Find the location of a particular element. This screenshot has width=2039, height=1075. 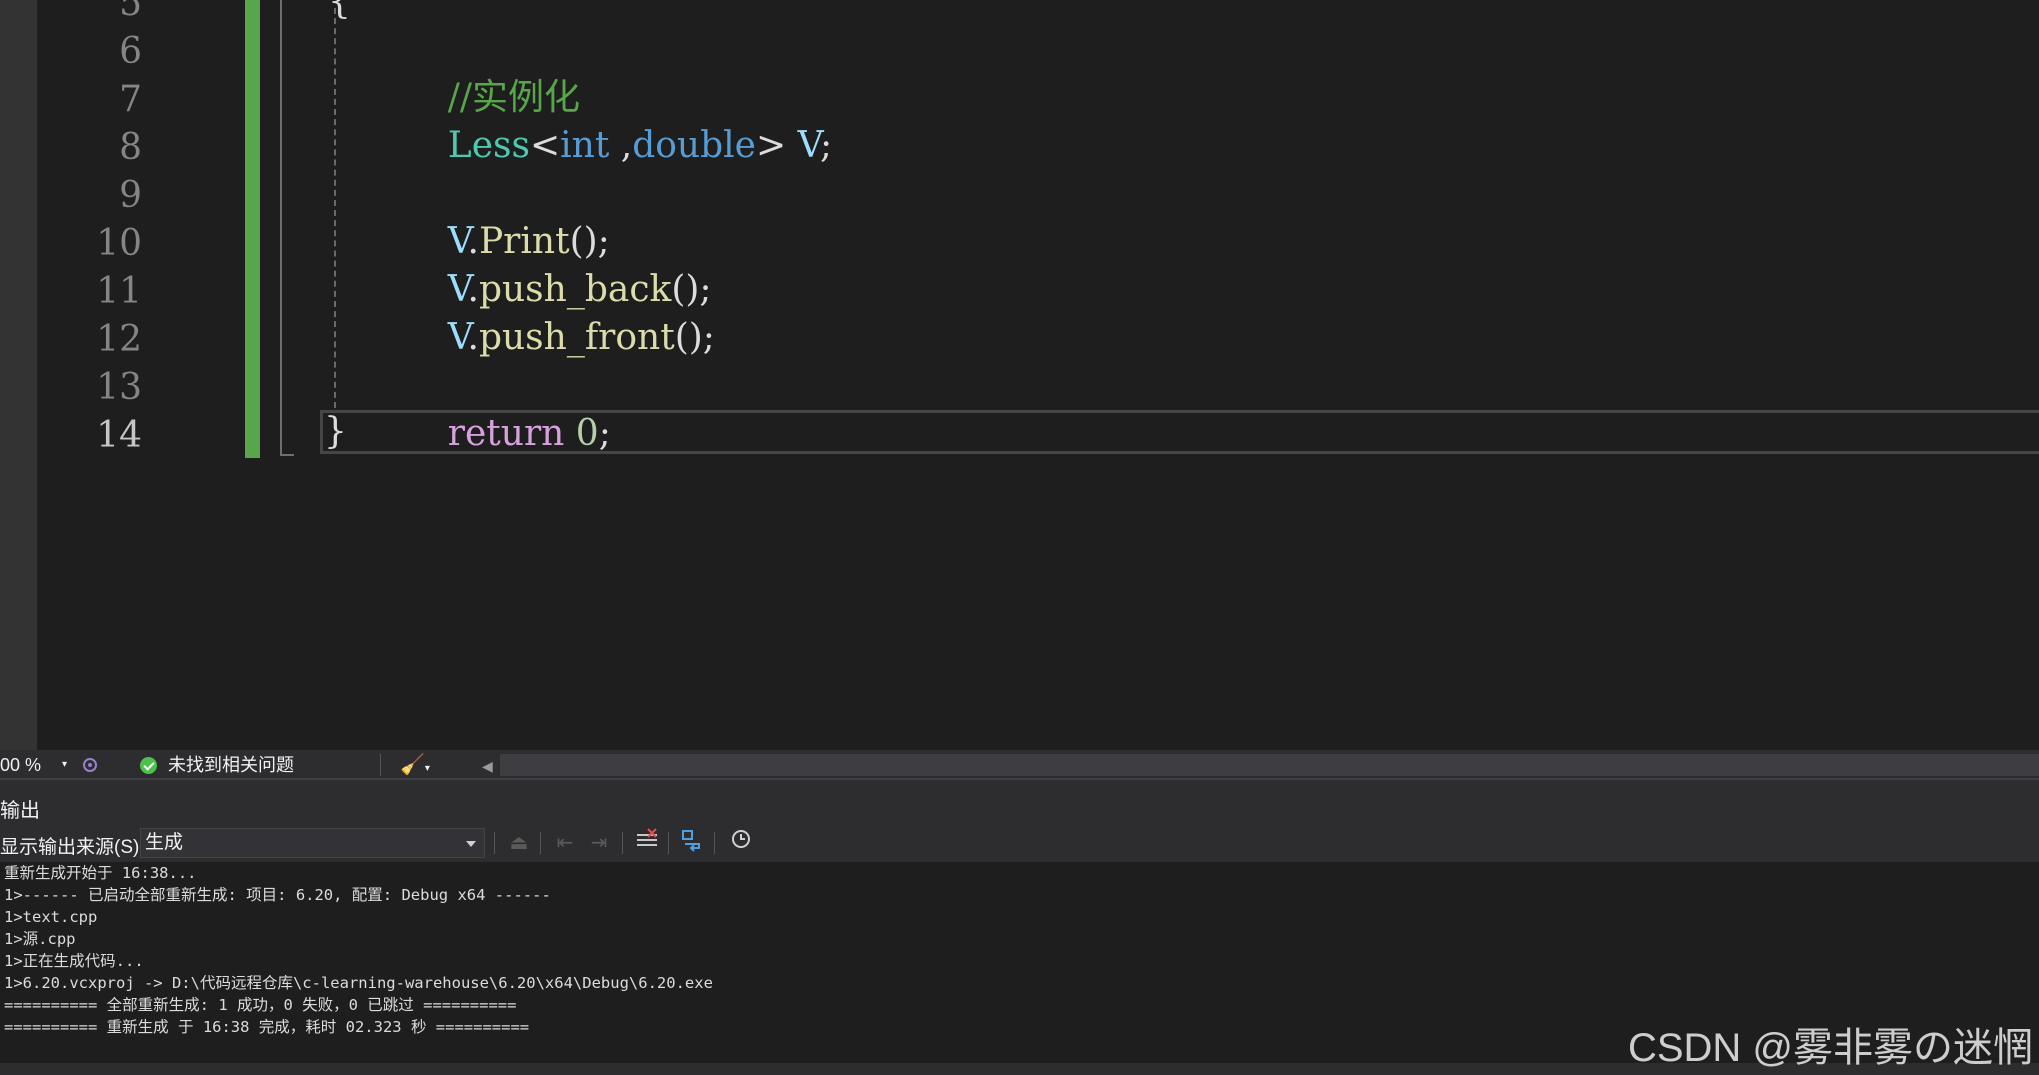

line-number: 10 is located at coordinates (119, 243).